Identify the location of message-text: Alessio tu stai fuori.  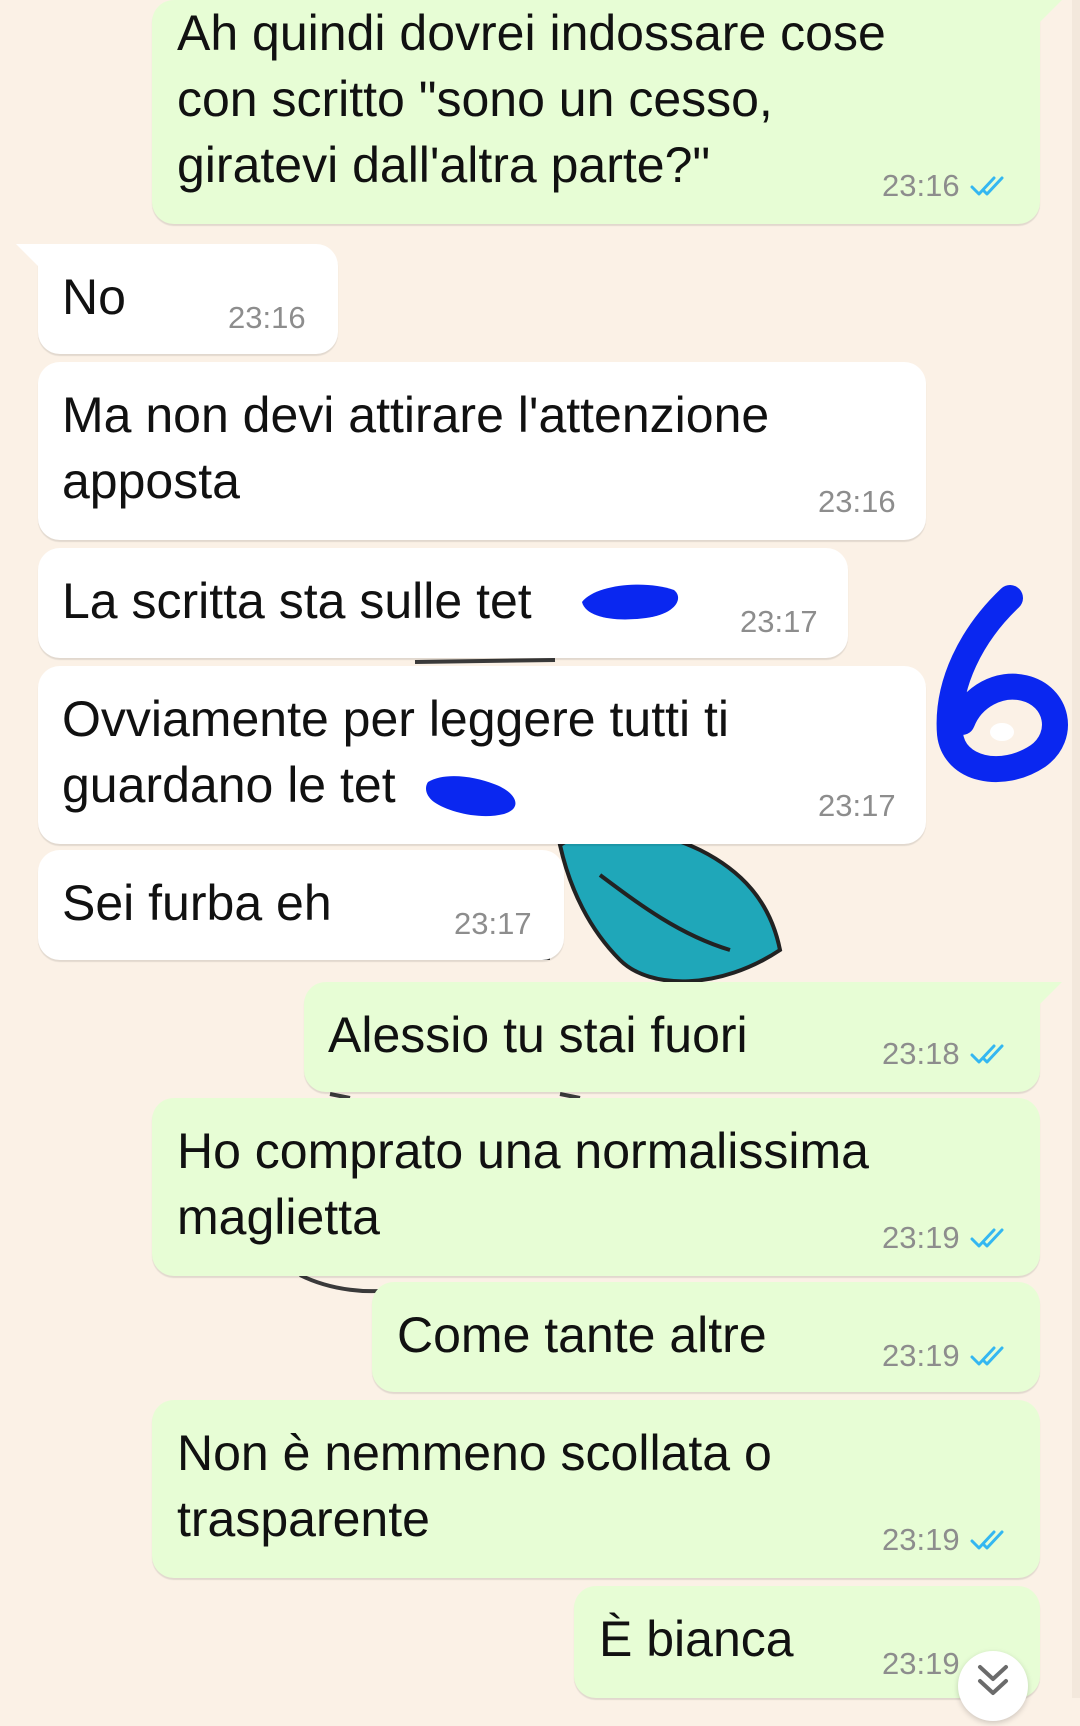
(538, 1035).